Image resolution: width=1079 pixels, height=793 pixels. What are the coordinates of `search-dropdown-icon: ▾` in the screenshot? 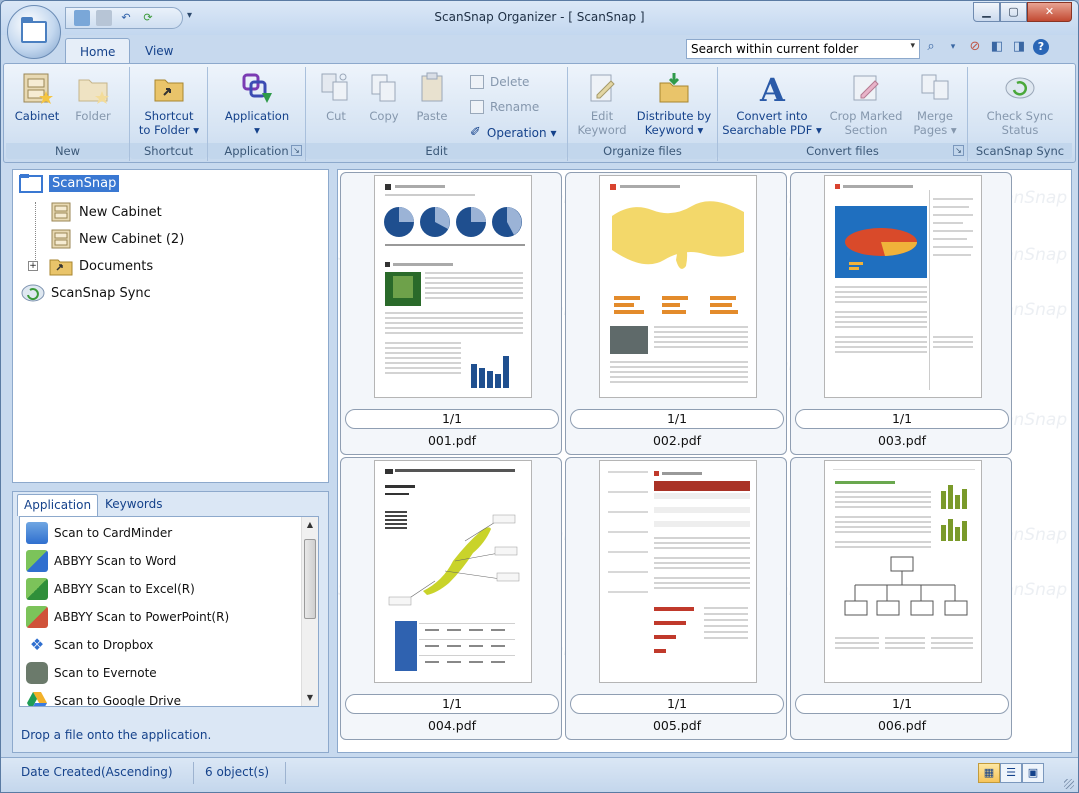 It's located at (912, 46).